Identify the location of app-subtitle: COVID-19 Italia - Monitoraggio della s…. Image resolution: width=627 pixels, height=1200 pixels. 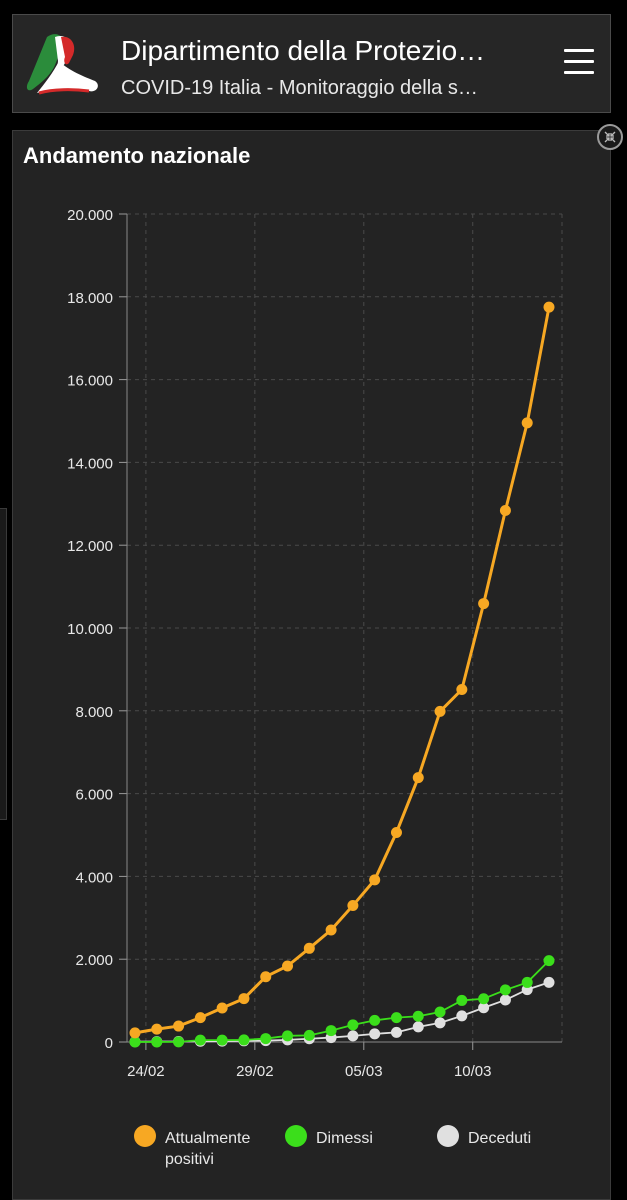
(299, 88).